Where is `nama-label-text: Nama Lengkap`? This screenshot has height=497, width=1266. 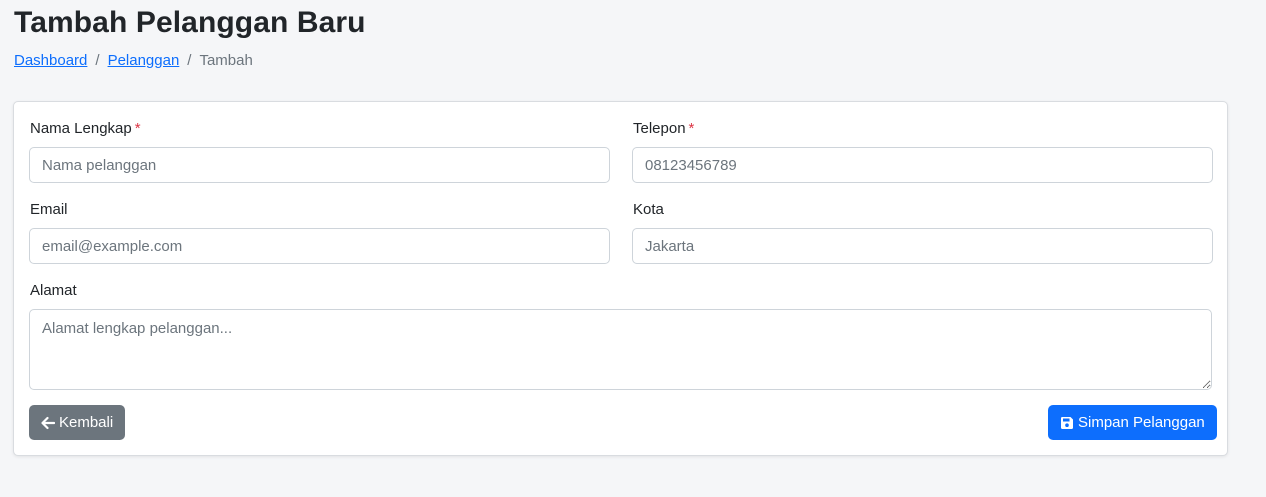 nama-label-text: Nama Lengkap is located at coordinates (81, 128).